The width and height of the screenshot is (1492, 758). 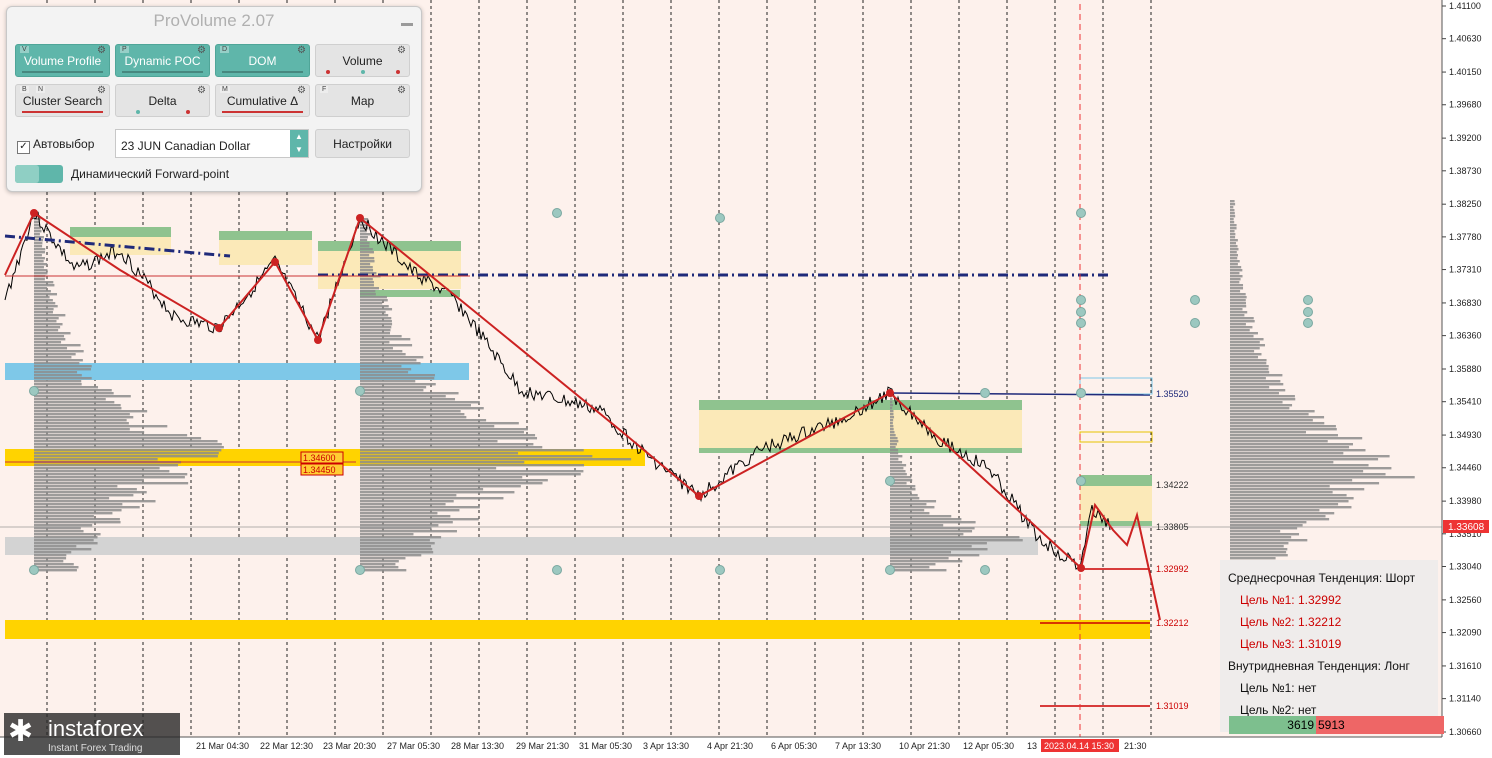 What do you see at coordinates (605, 746) in the screenshot?
I see `time-tick-label: 31 Mar 05:30` at bounding box center [605, 746].